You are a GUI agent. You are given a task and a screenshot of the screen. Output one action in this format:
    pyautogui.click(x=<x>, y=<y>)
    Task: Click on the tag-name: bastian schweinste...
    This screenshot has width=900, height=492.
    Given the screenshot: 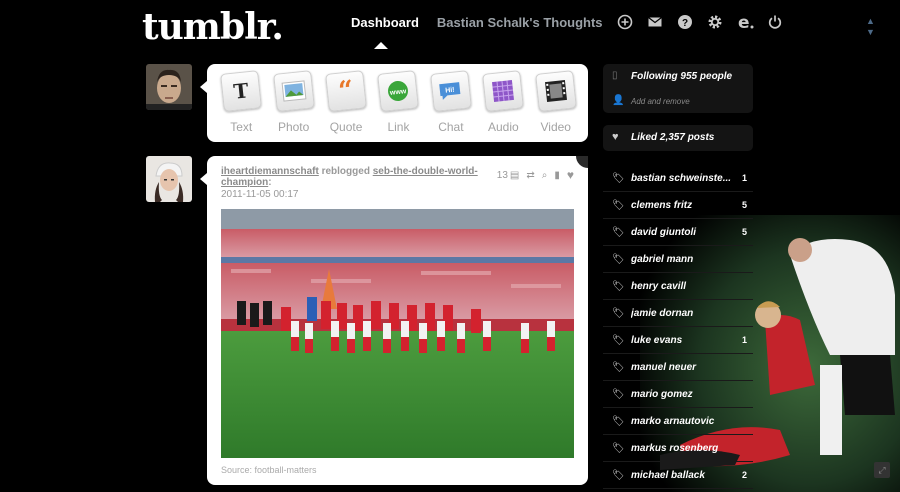 What is the action you would take?
    pyautogui.click(x=681, y=178)
    